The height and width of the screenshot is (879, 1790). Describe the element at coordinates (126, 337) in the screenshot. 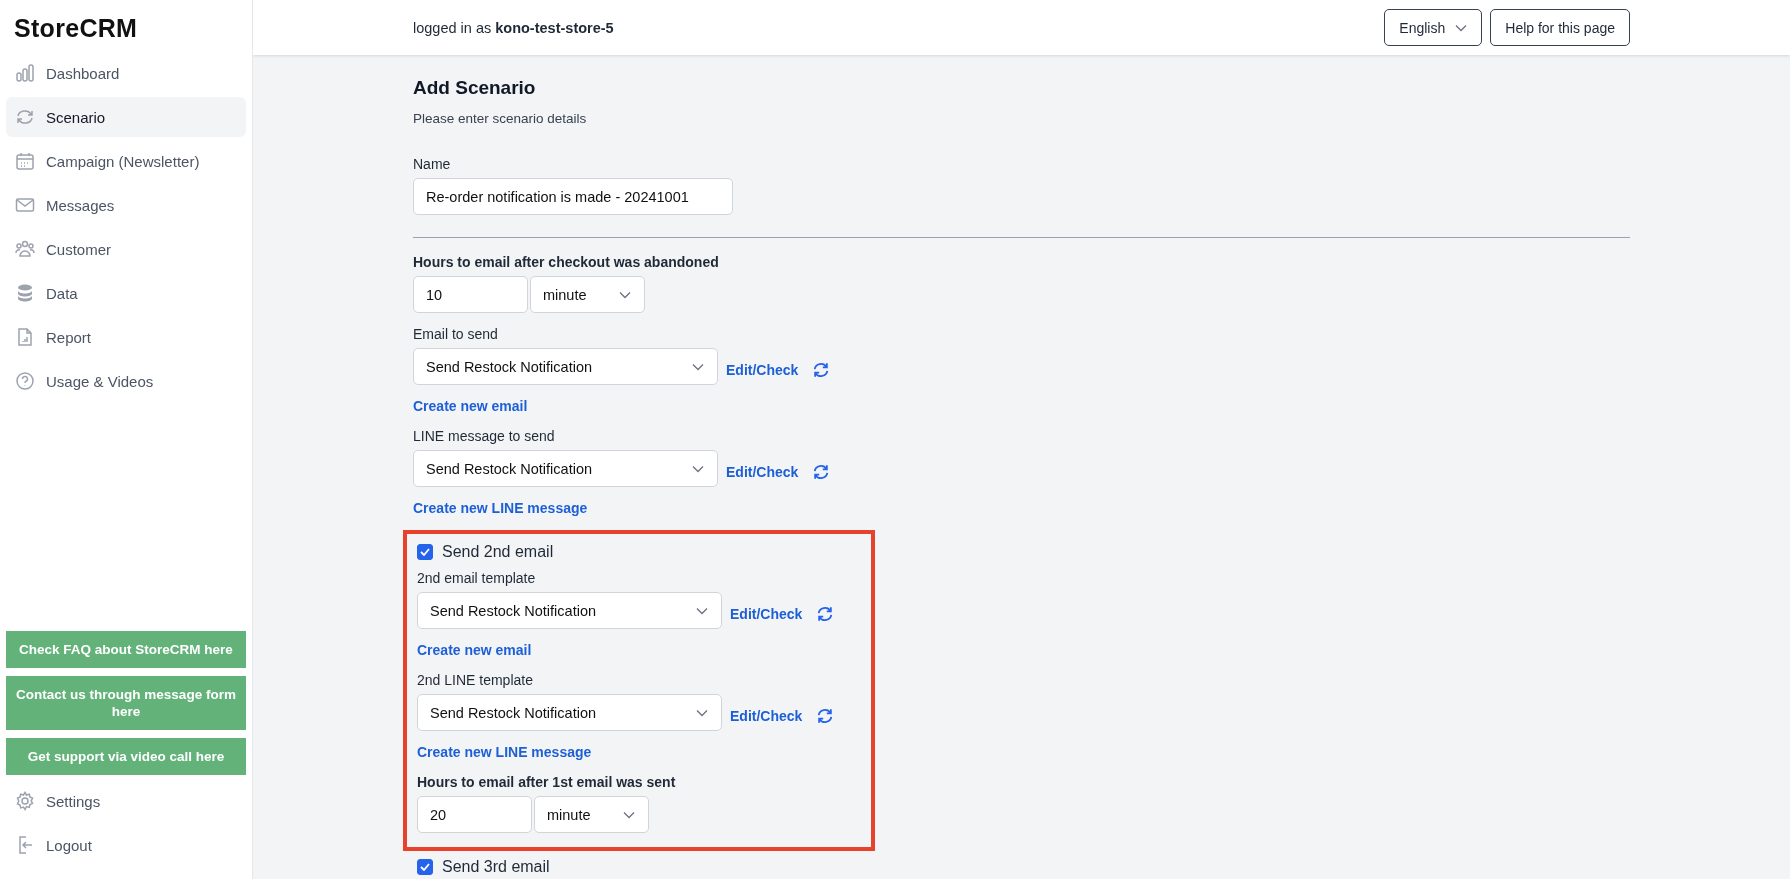

I see `sidebar-item: Report` at that location.